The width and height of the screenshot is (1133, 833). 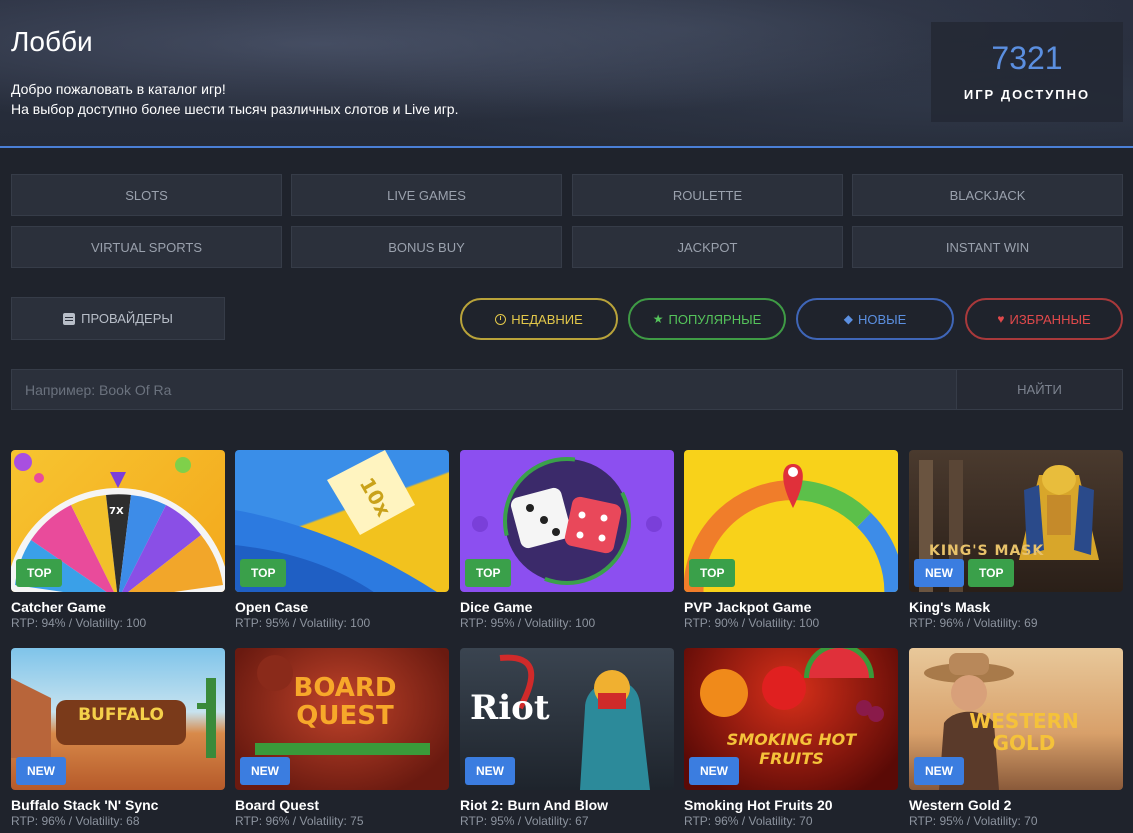 What do you see at coordinates (501, 319) in the screenshot?
I see `clock-icon` at bounding box center [501, 319].